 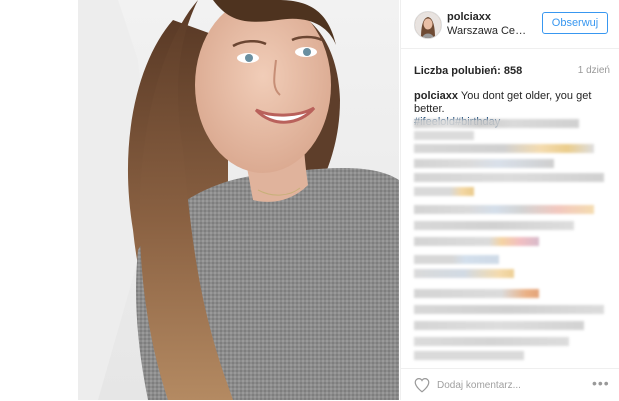 What do you see at coordinates (428, 25) in the screenshot?
I see `avatar` at bounding box center [428, 25].